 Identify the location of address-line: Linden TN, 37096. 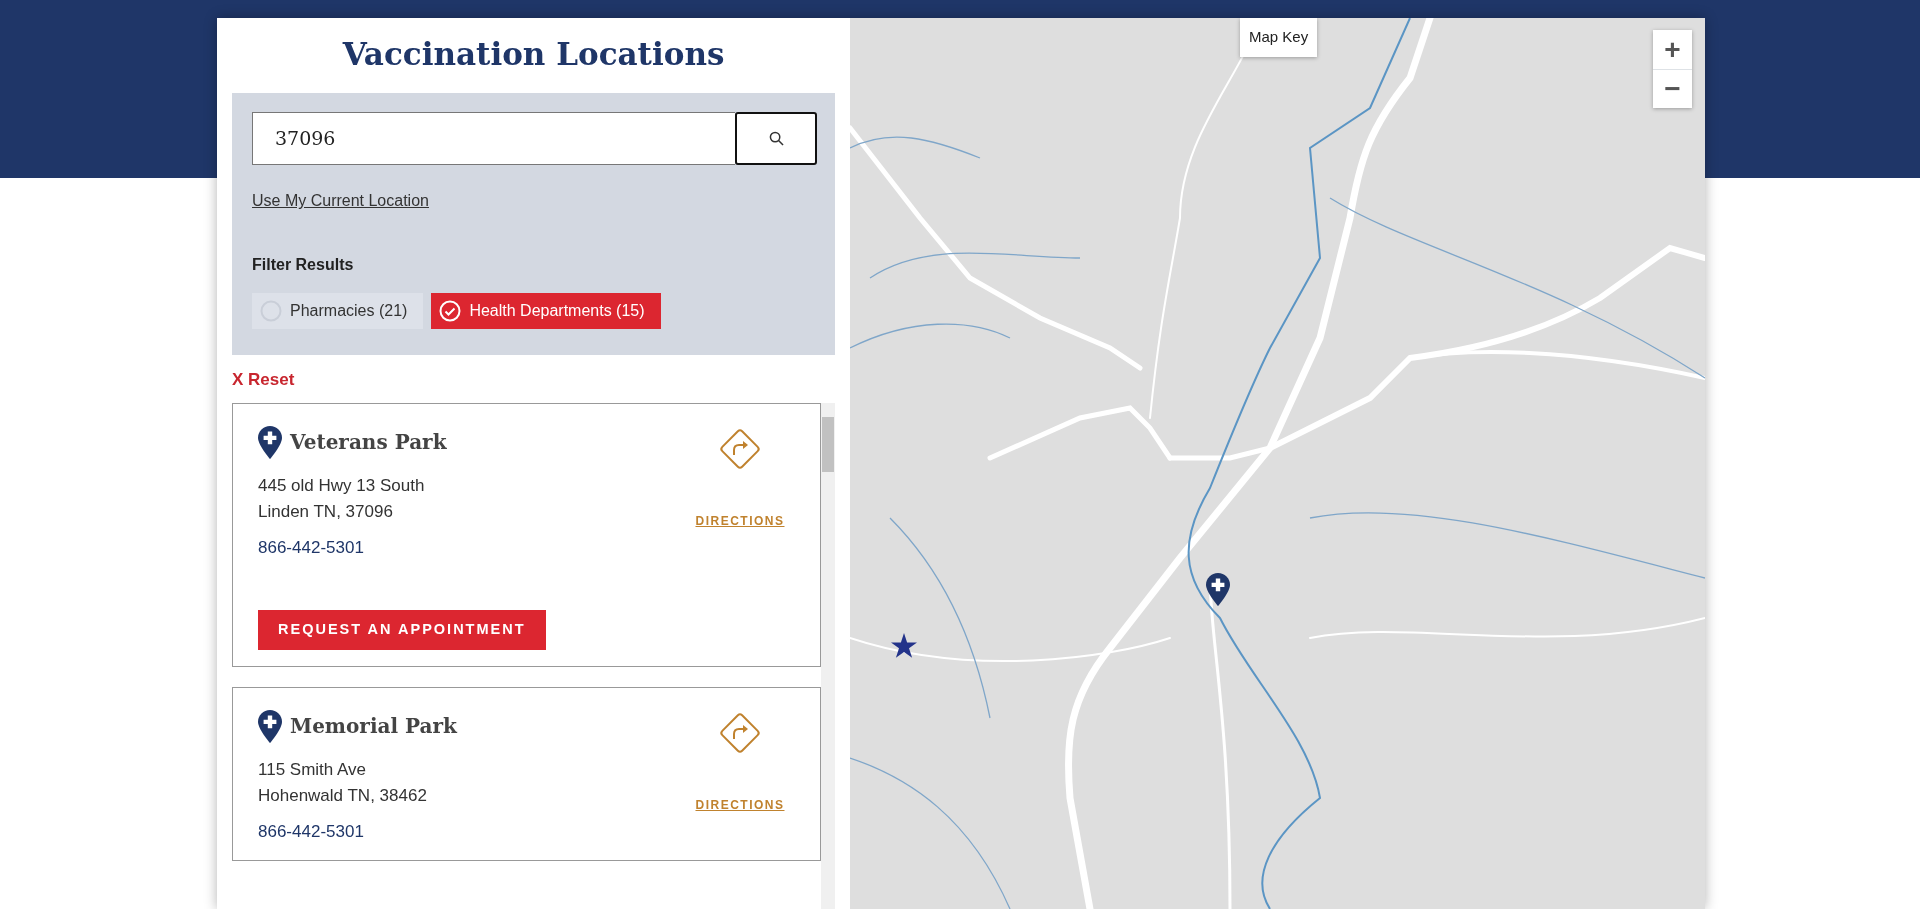
(326, 511).